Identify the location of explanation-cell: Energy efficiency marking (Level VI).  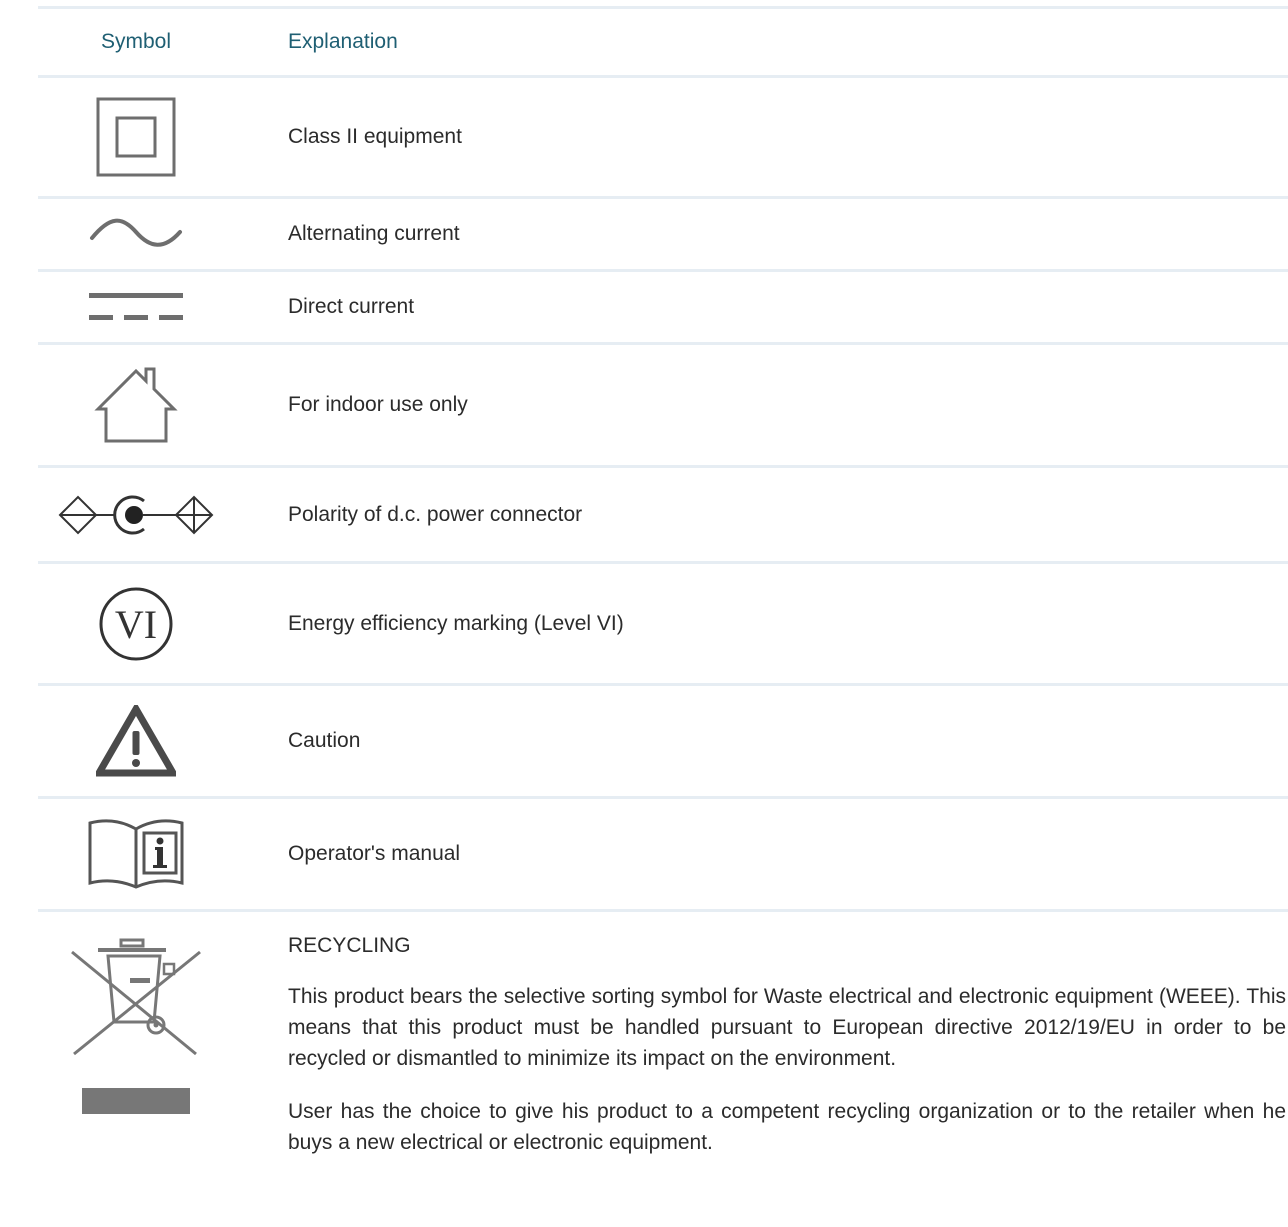
(456, 623).